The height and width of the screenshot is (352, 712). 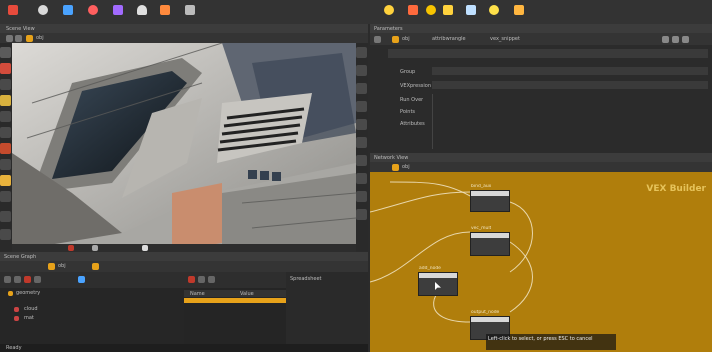 I want to click on param-tab: Parameters, so click(x=388, y=29).